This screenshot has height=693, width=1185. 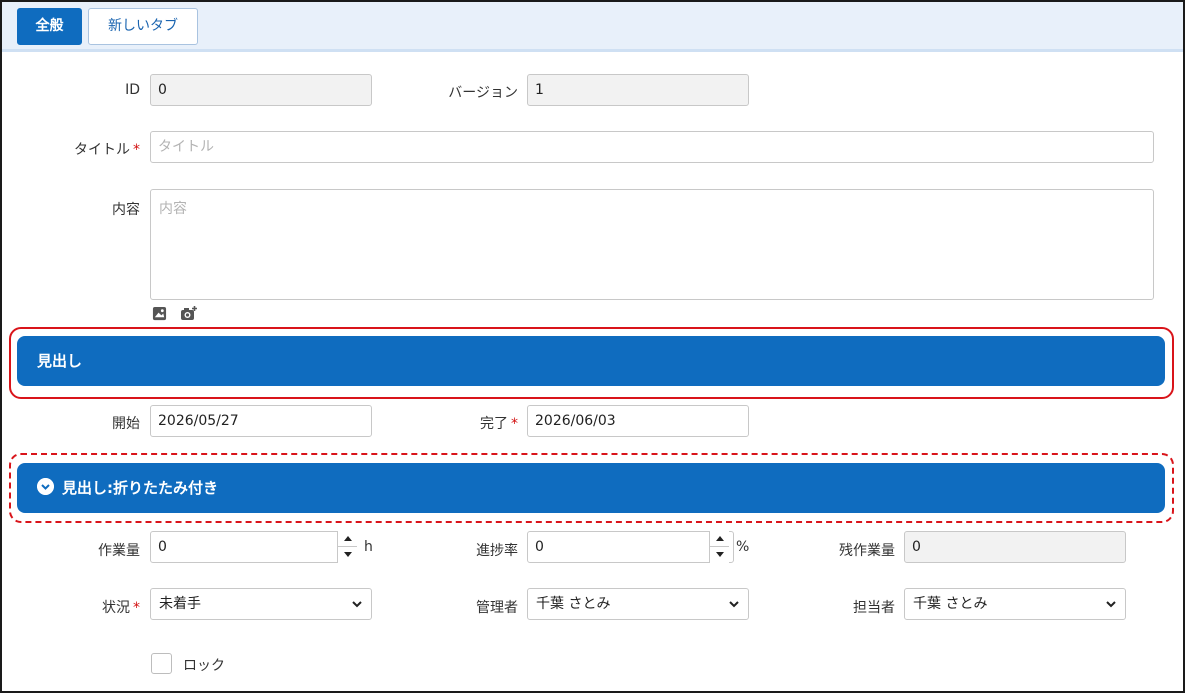 I want to click on collapsible-heading-text: 見出し:折りたたみ付き, so click(x=140, y=488).